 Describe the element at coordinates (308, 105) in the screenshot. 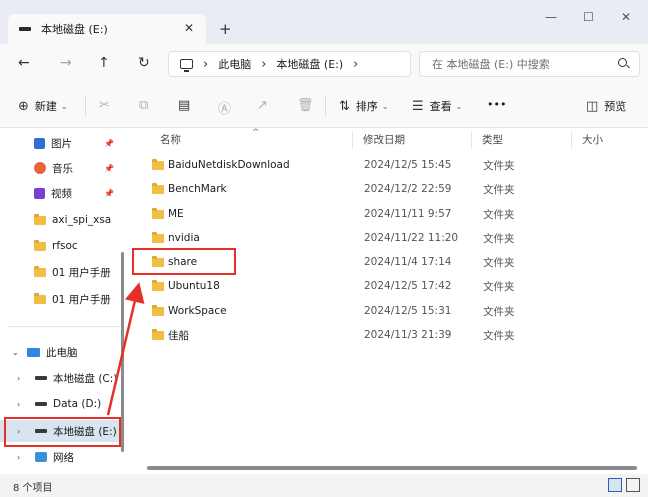

I see `delete-button: 🗑` at that location.